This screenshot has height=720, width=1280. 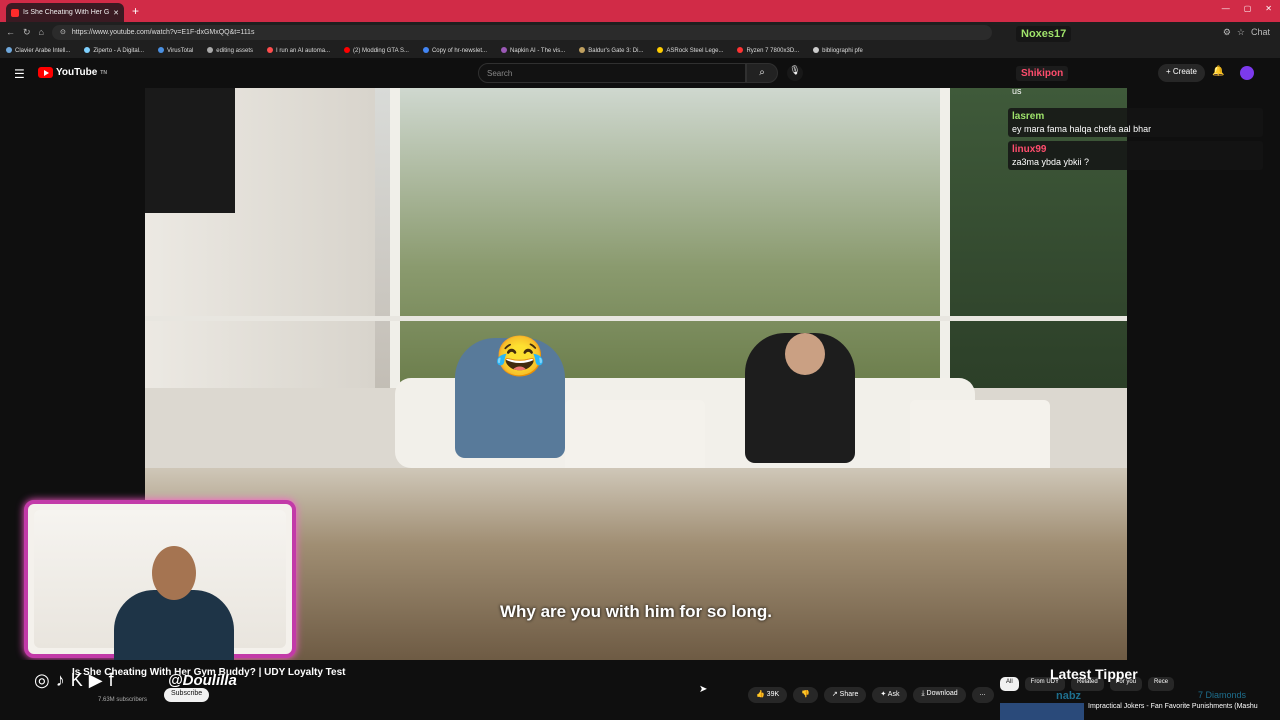 What do you see at coordinates (838, 50) in the screenshot?
I see `bookmark-item: bibliographi pfe` at bounding box center [838, 50].